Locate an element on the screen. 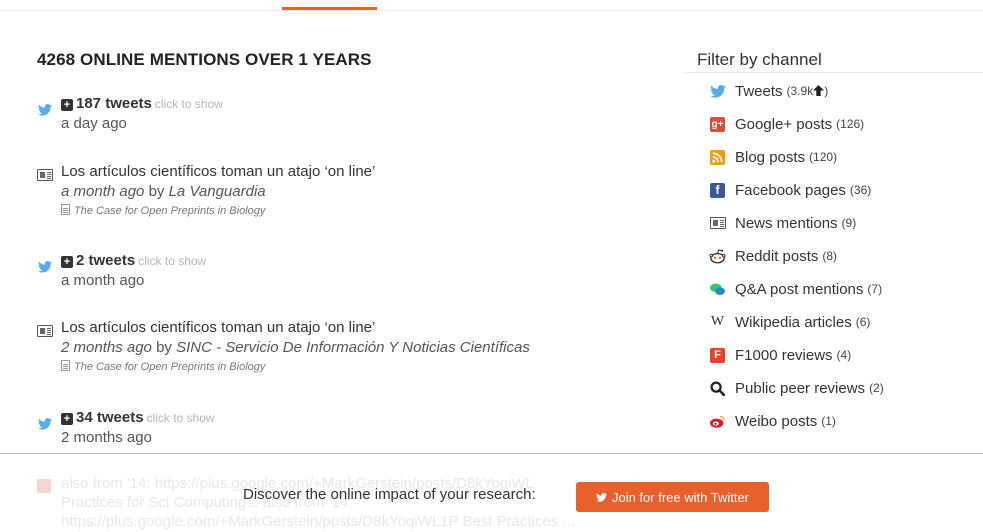  channel-label: Blog posts is located at coordinates (770, 157).